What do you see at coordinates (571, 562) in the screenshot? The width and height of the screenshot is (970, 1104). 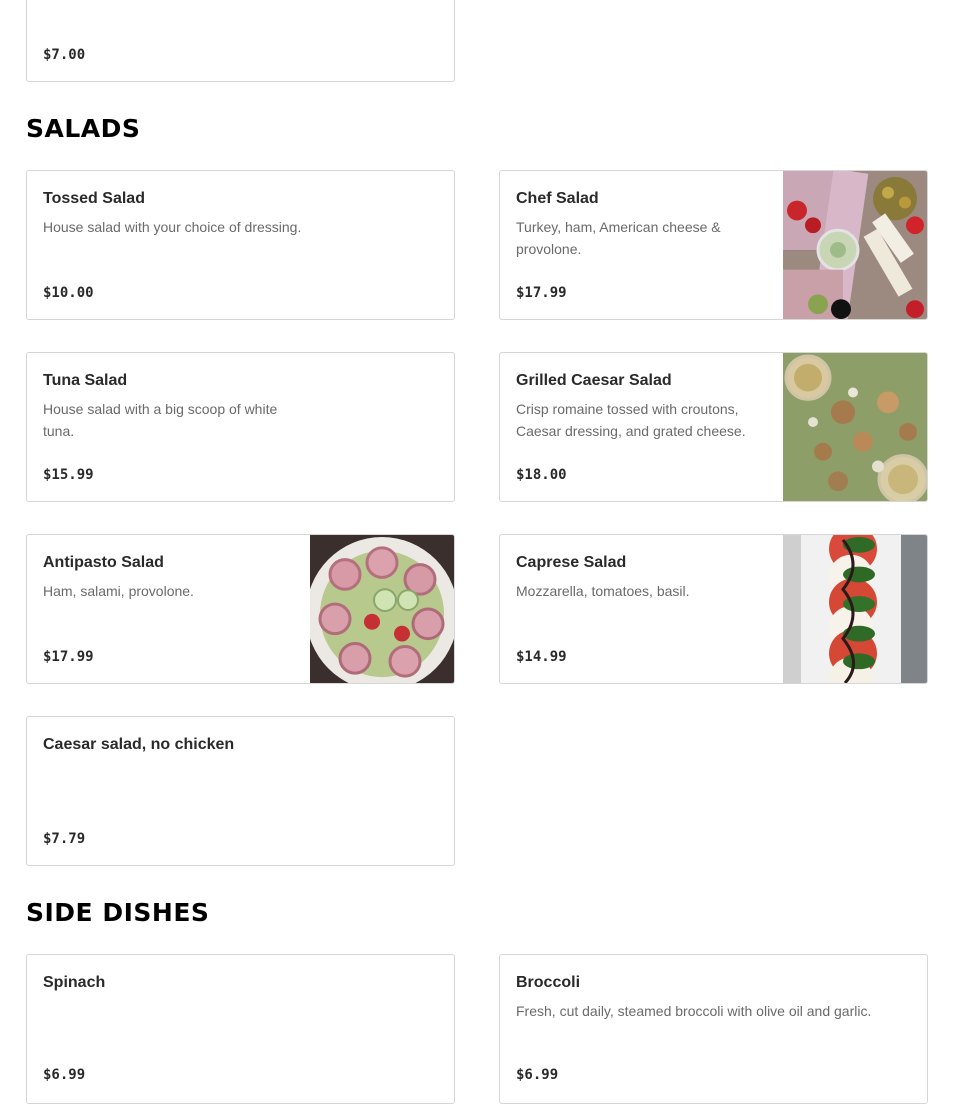 I see `menu-item-name: Caprese Salad` at bounding box center [571, 562].